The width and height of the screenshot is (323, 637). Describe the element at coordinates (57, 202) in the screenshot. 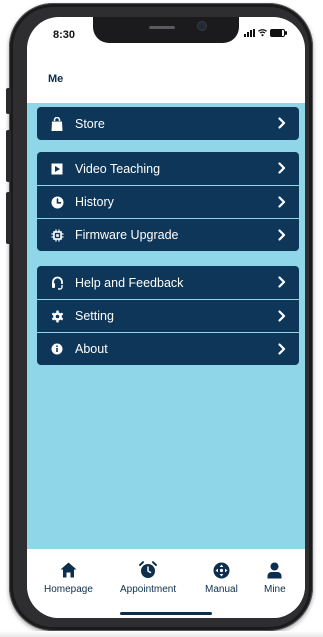

I see `clock-icon` at that location.